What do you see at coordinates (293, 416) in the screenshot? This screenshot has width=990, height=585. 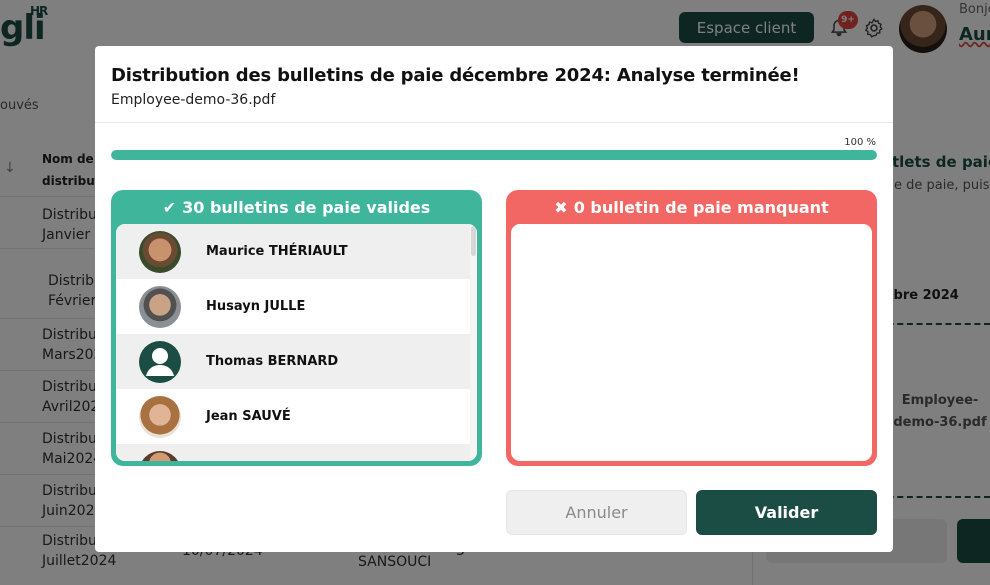 I see `list-item: Jean SAUVÉ` at bounding box center [293, 416].